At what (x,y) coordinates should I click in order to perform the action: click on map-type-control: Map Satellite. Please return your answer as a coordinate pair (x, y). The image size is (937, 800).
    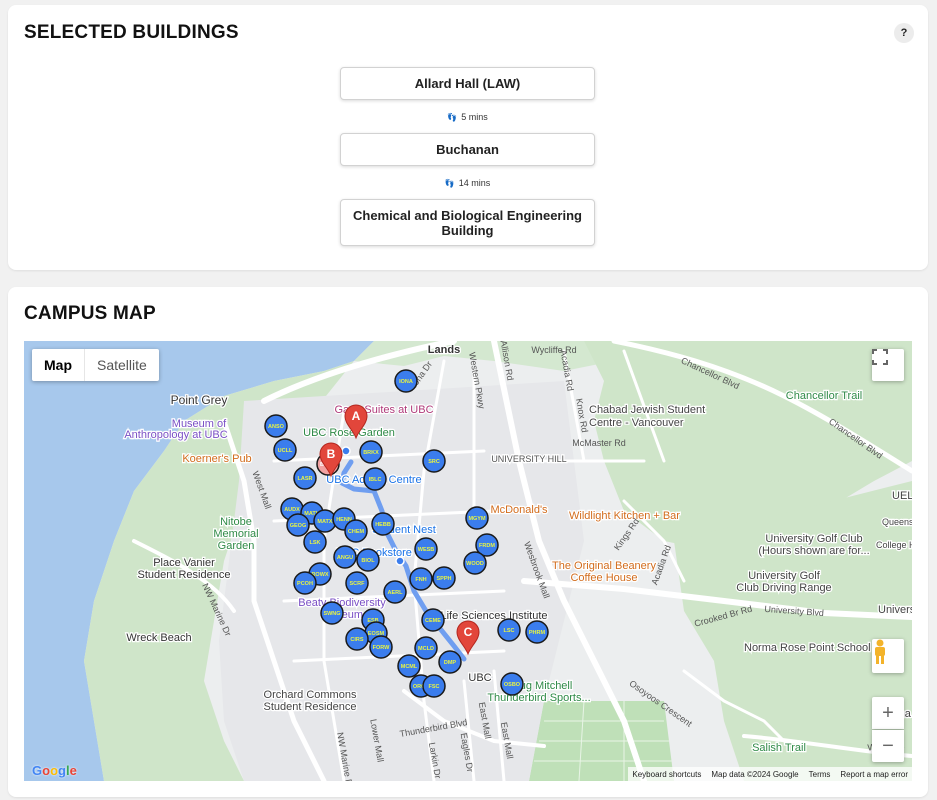
    Looking at the image, I should click on (95, 365).